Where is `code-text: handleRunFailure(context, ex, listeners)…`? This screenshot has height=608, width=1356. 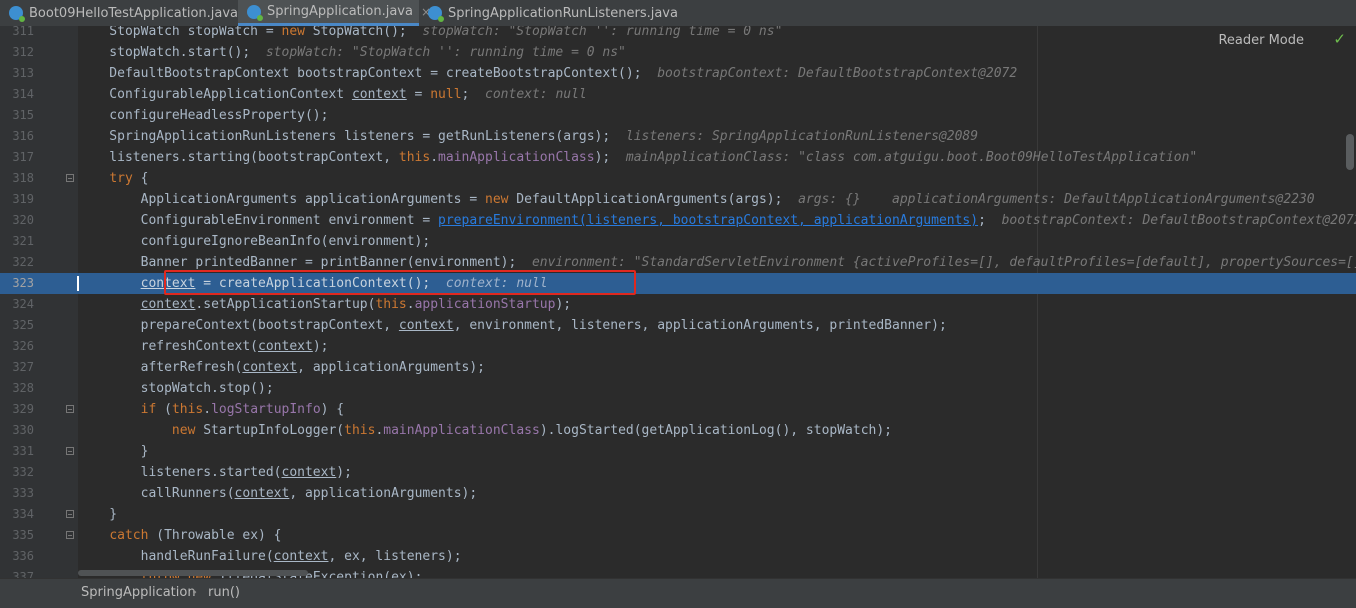
code-text: handleRunFailure(context, ex, listeners)… is located at coordinates (270, 556).